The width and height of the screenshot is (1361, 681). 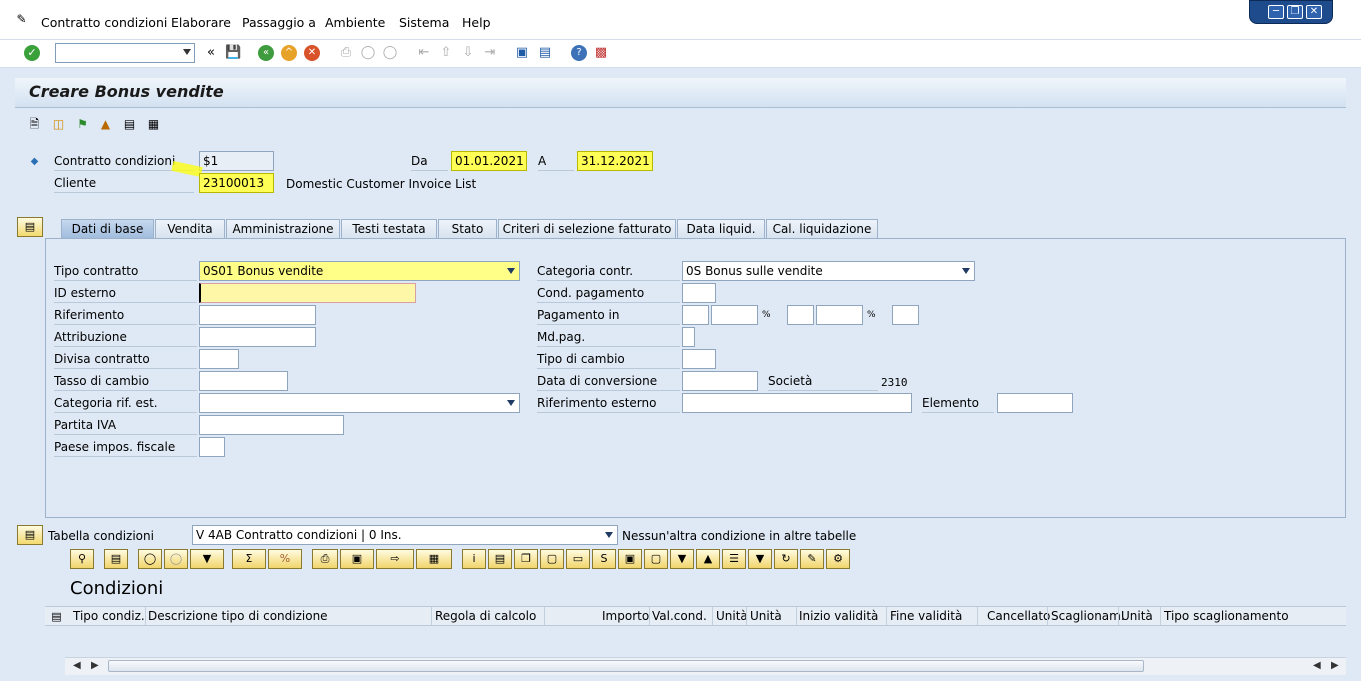 I want to click on payment-terms-field, so click(x=699, y=293).